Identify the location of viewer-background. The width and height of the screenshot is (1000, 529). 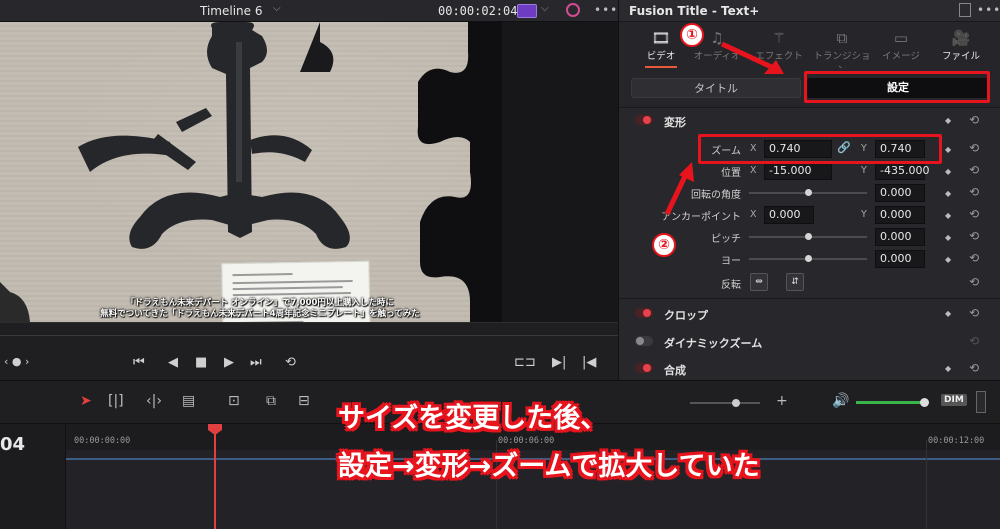
(560, 172).